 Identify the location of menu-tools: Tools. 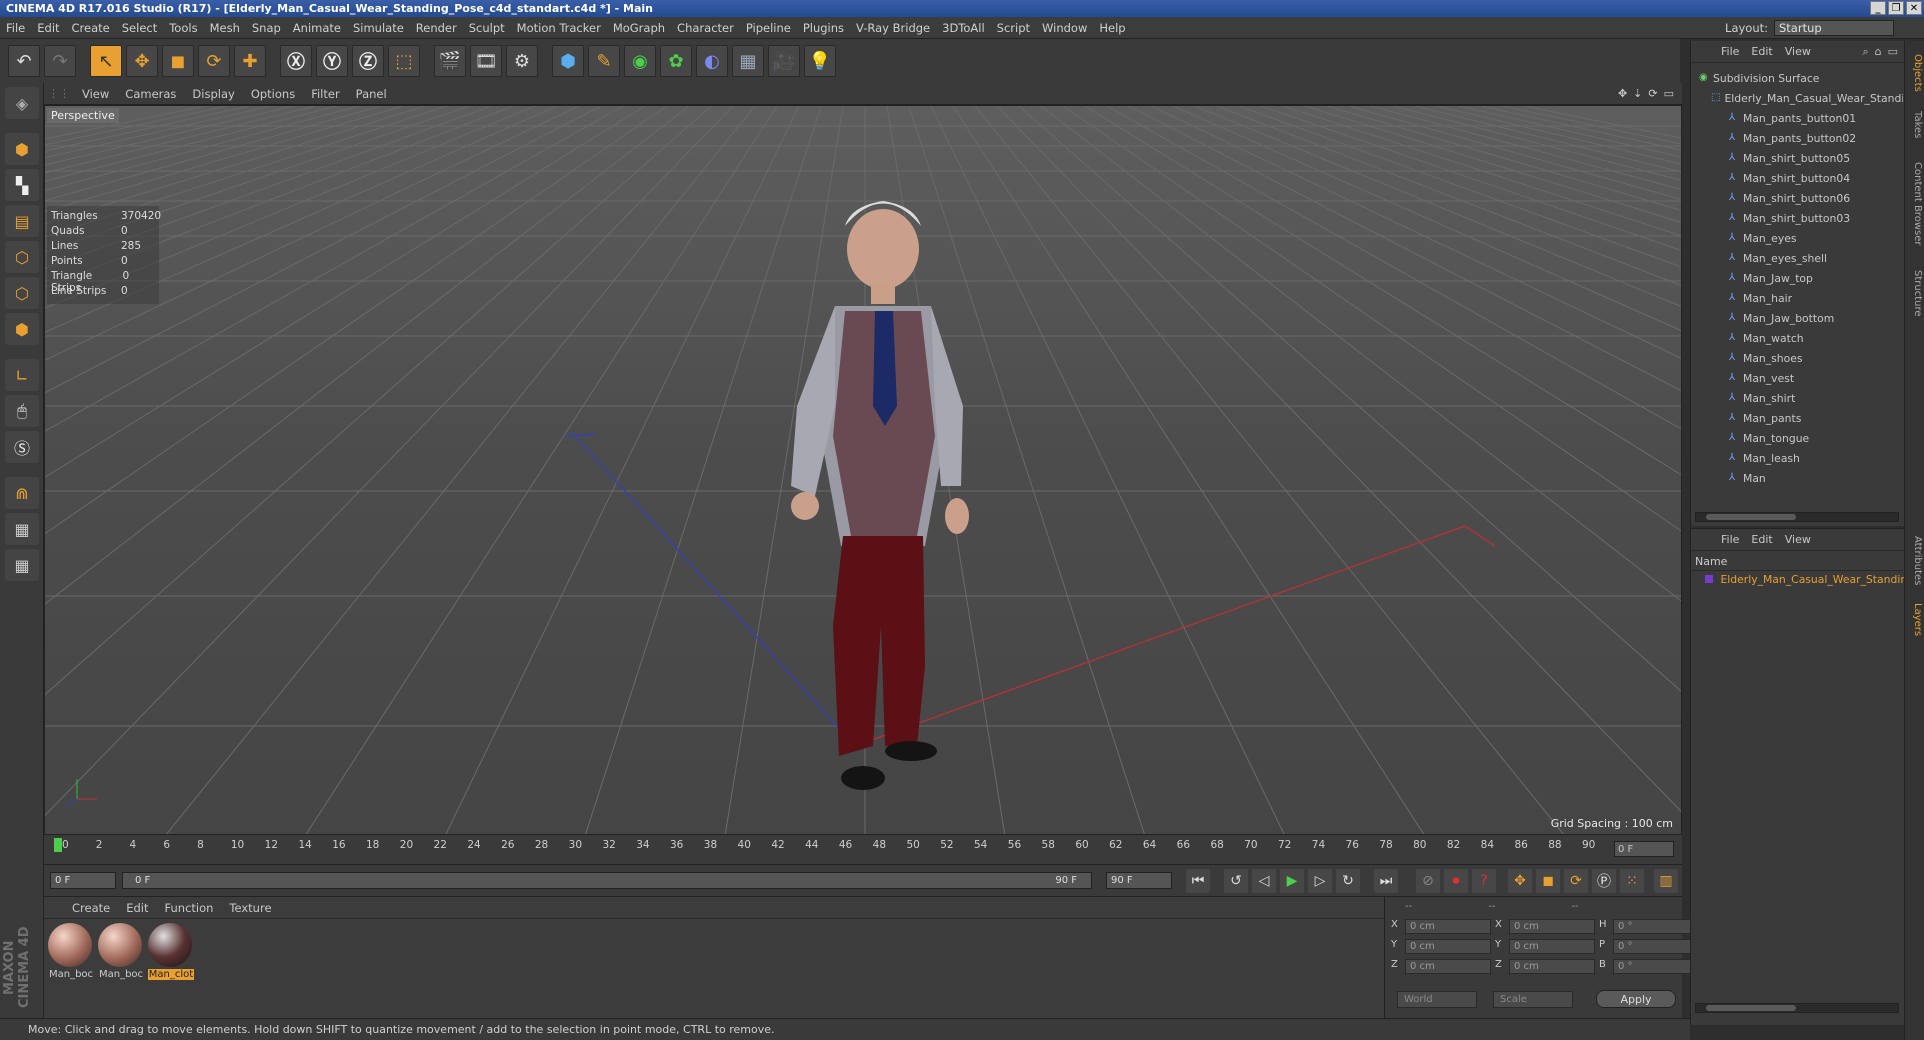
(183, 28).